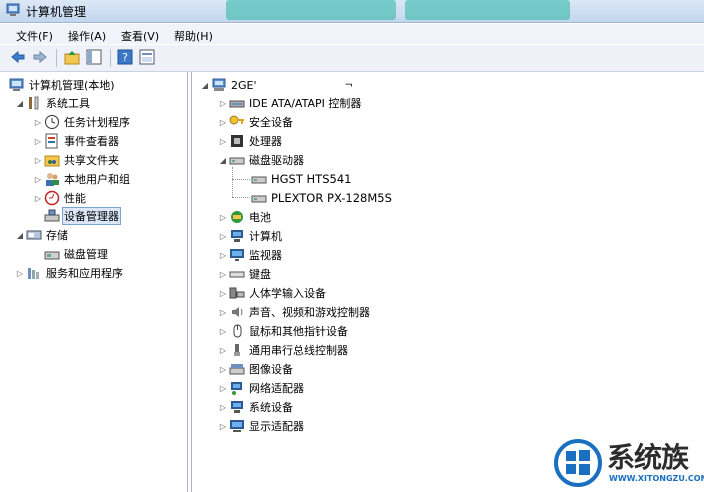 The height and width of the screenshot is (492, 704). Describe the element at coordinates (237, 141) in the screenshot. I see `processor-icon` at that location.